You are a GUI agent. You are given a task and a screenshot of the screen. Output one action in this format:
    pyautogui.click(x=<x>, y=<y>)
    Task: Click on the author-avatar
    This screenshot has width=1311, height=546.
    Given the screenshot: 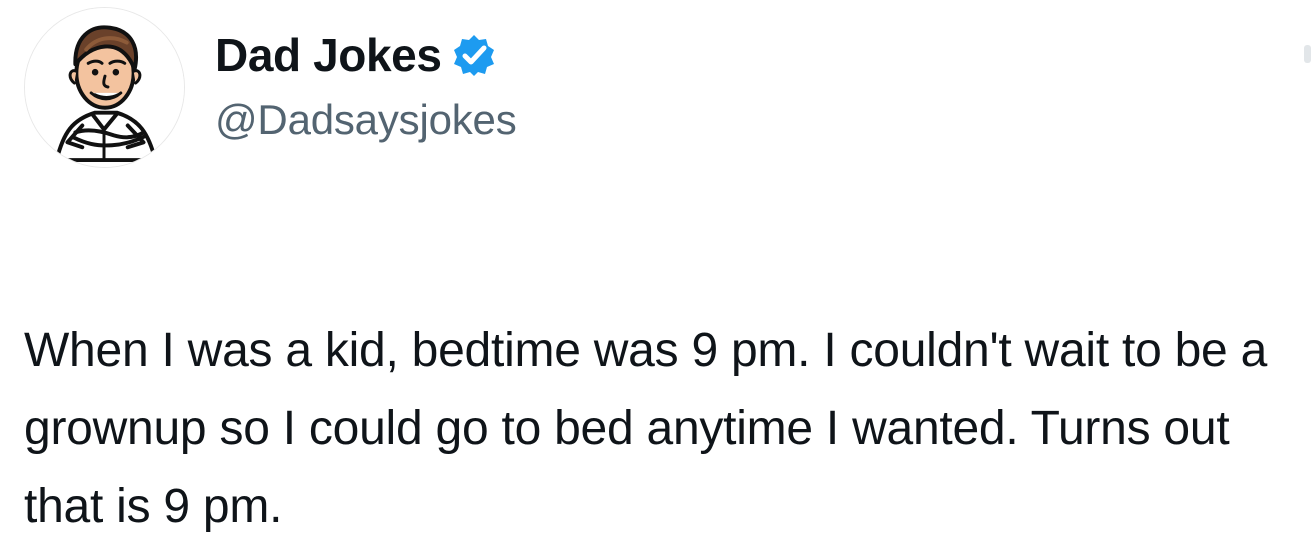 What is the action you would take?
    pyautogui.click(x=104, y=87)
    